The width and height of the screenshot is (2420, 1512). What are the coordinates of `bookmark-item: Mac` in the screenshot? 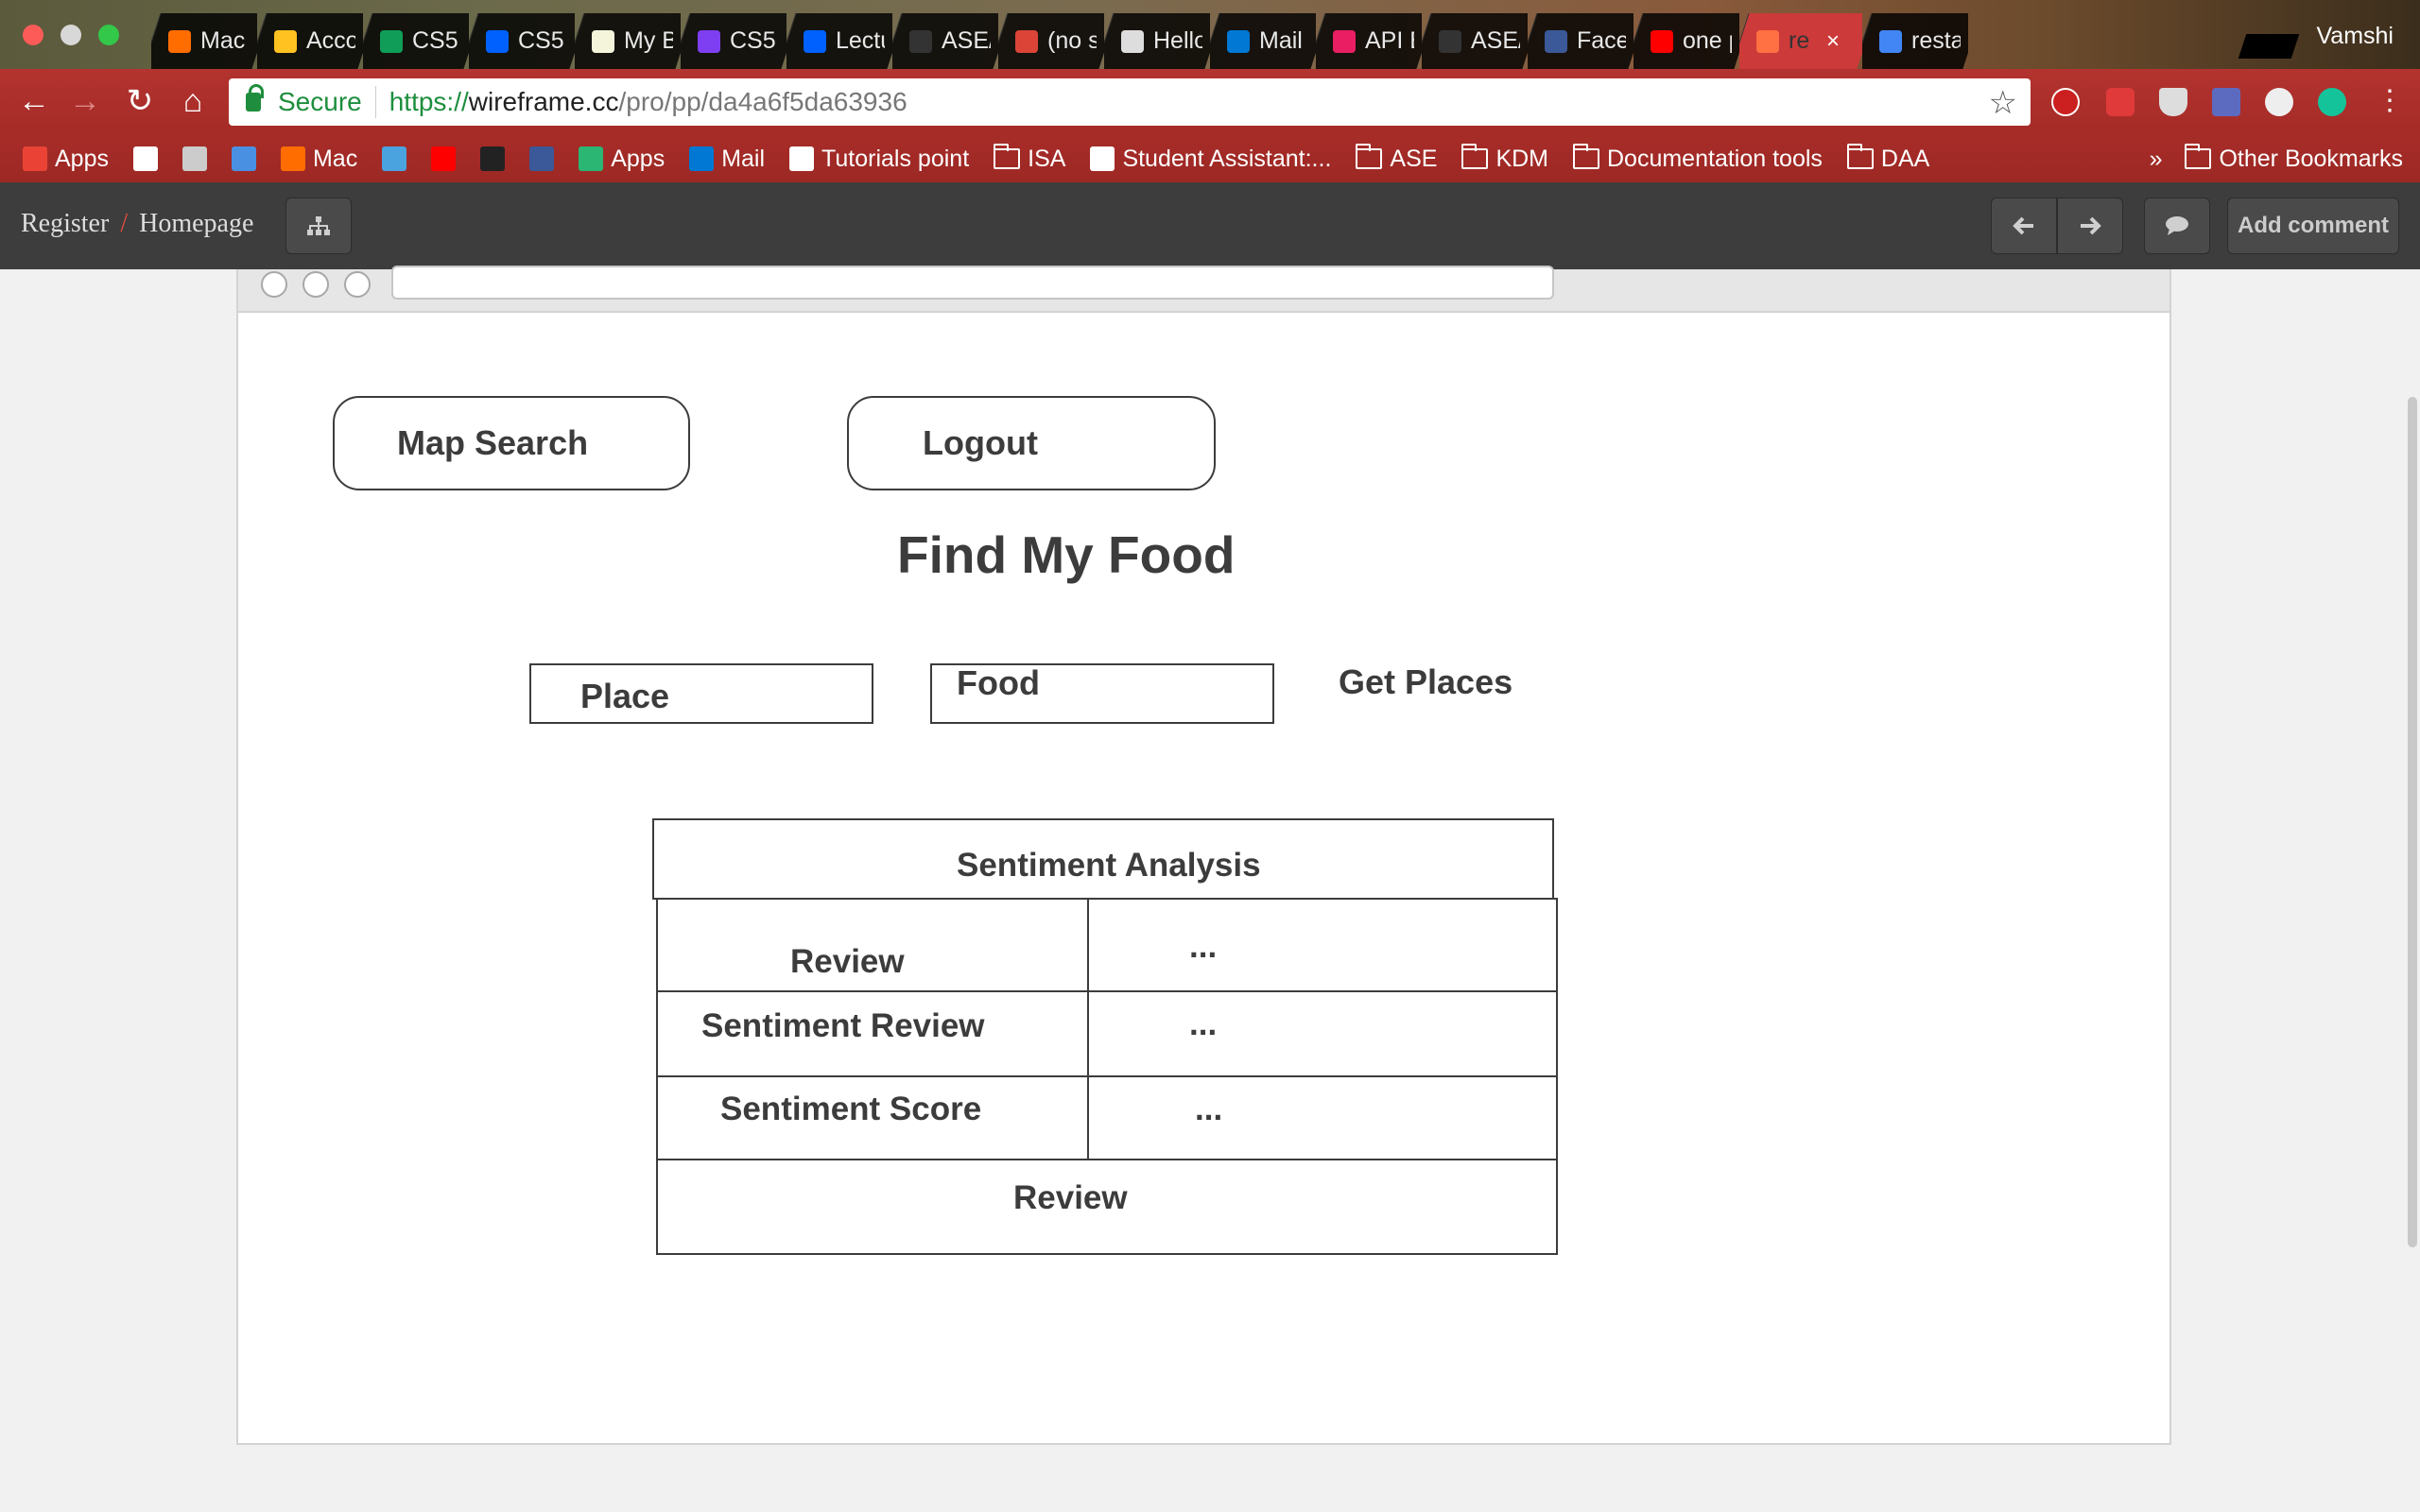 It's located at (318, 159).